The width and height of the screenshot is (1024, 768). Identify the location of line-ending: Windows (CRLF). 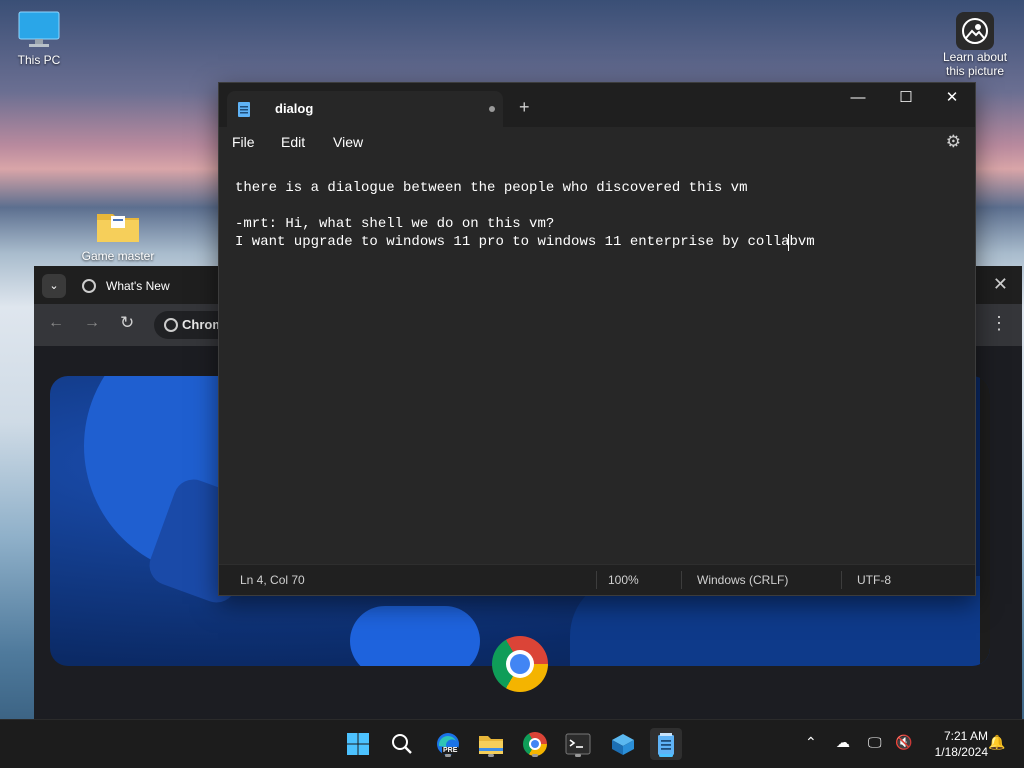
(743, 580).